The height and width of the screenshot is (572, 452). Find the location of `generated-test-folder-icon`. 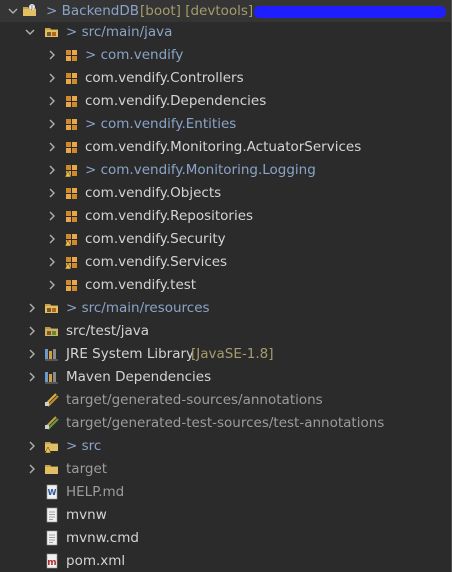

generated-test-folder-icon is located at coordinates (52, 423).